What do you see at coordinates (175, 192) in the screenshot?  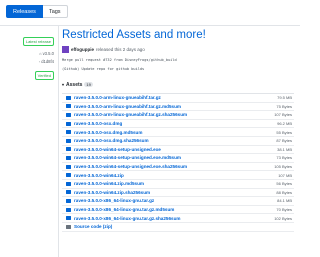 I see `asset-name-link: raven-3.5.0.0-win64.zip.sha256sum` at bounding box center [175, 192].